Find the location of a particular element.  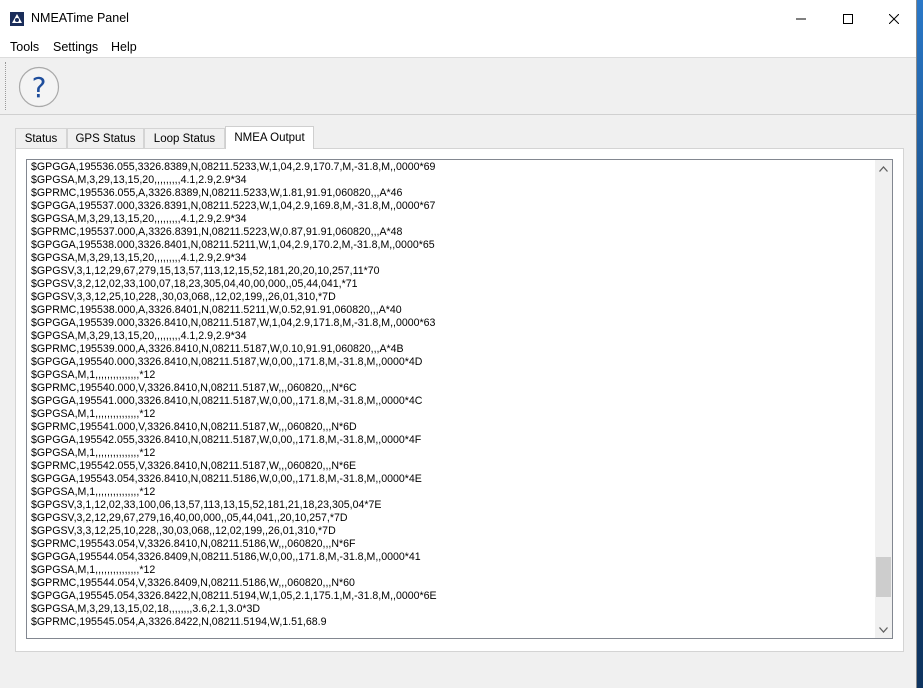

tab-loop-status: Loop Status is located at coordinates (184, 138).